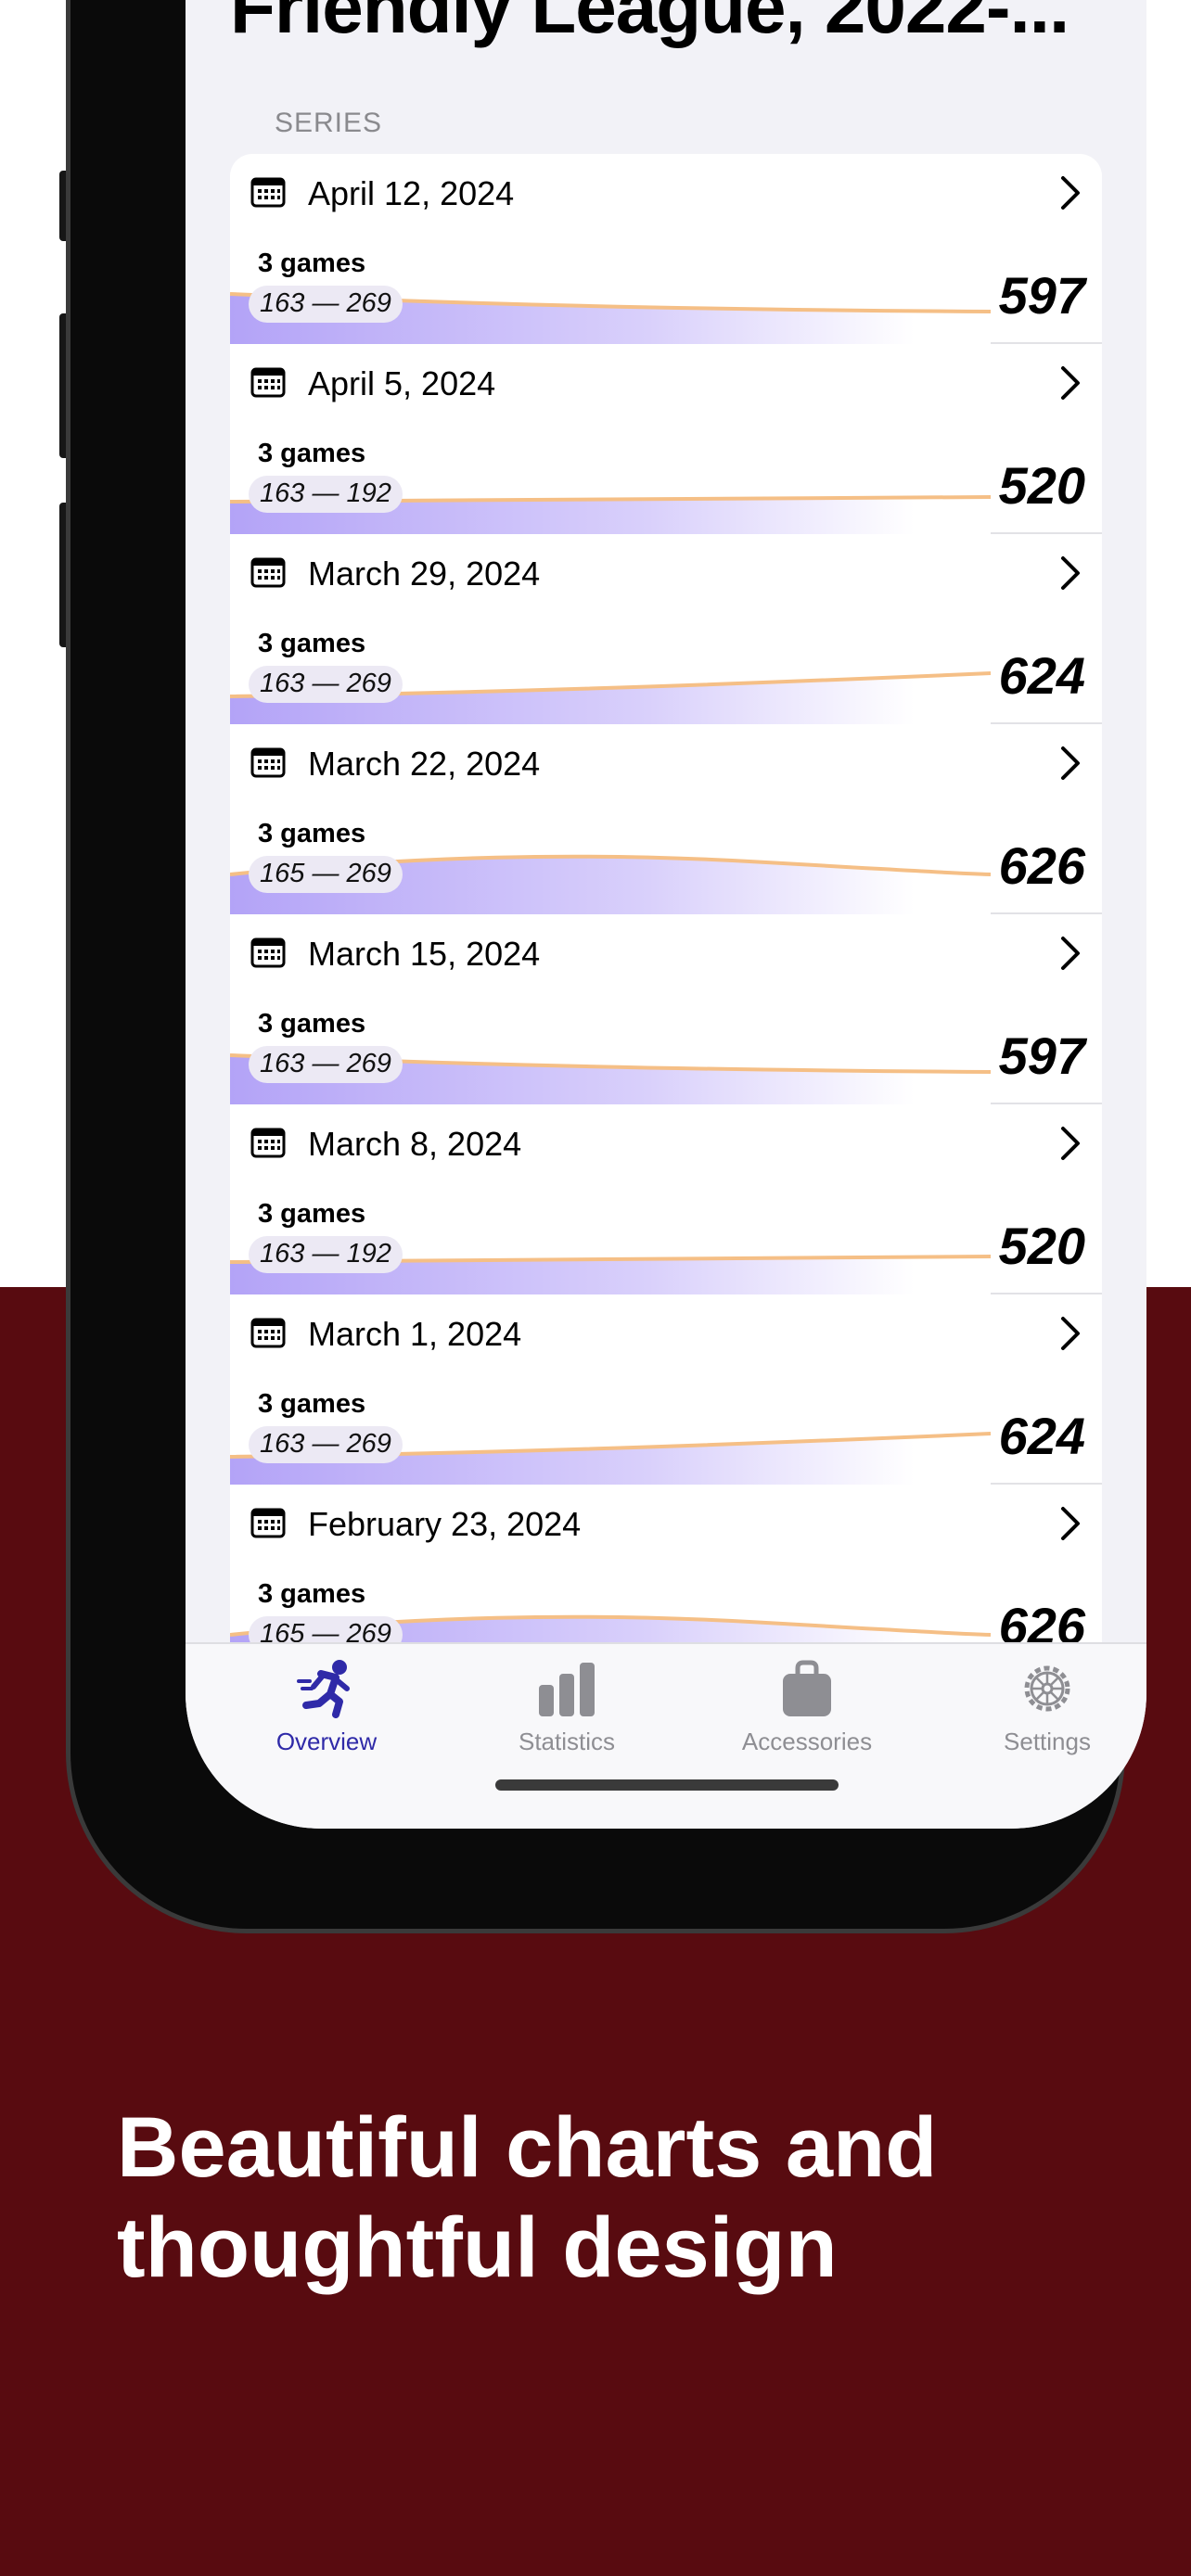 This screenshot has height=2576, width=1191. Describe the element at coordinates (411, 193) in the screenshot. I see `series-date: April 12, 2024` at that location.